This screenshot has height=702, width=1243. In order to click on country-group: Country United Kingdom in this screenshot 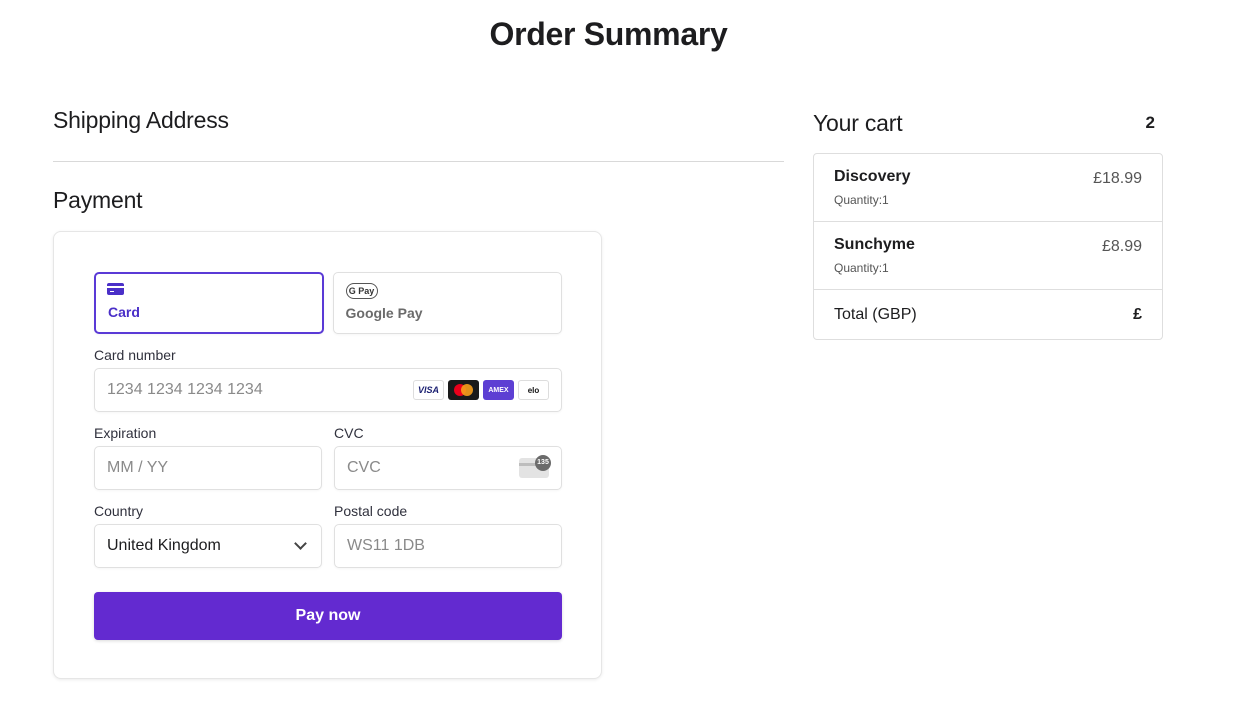, I will do `click(208, 535)`.